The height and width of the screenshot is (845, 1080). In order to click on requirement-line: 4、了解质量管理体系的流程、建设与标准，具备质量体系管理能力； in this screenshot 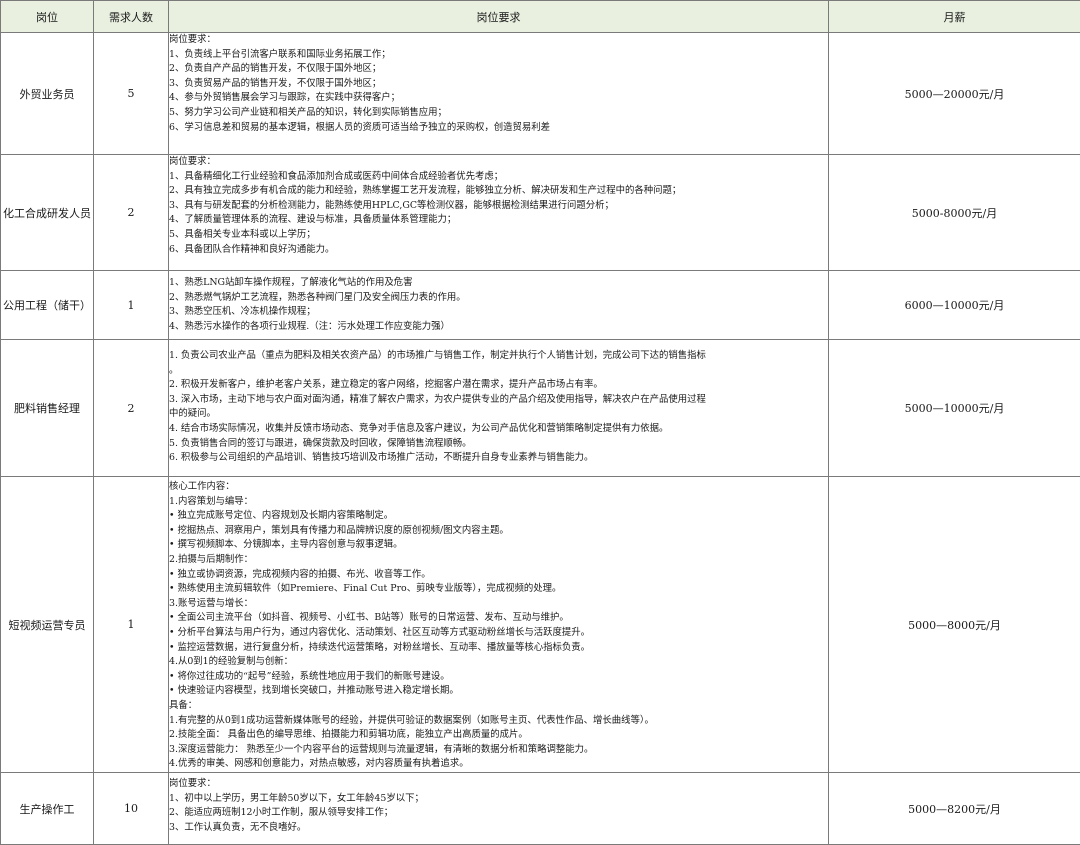, I will do `click(498, 220)`.